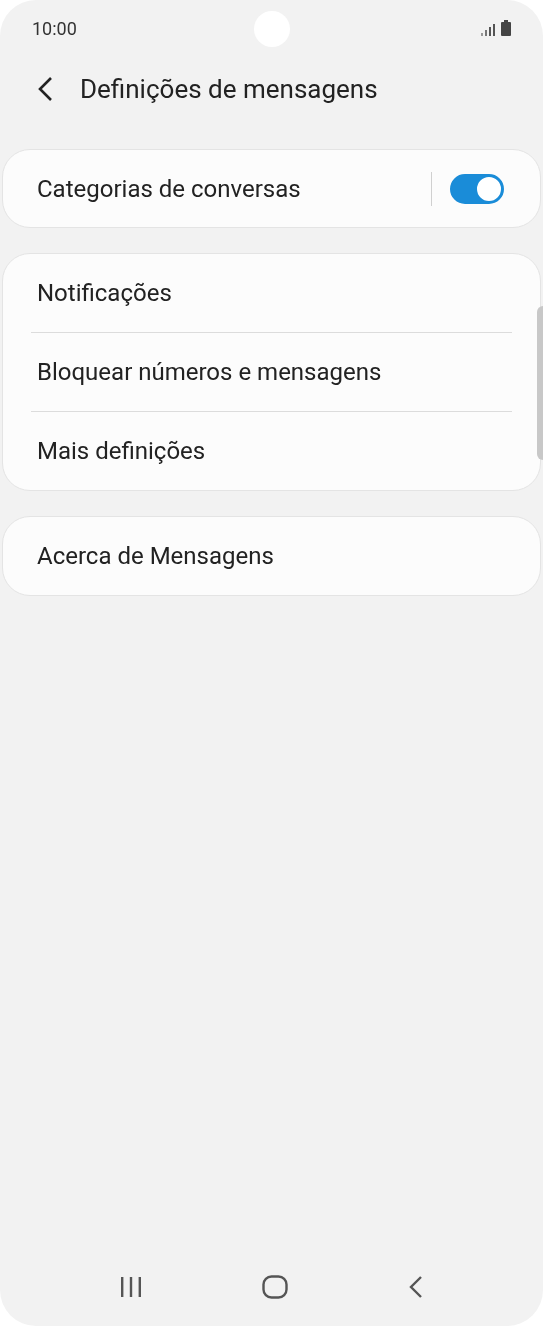 The image size is (543, 1326). Describe the element at coordinates (488, 30) in the screenshot. I see `signal-icon` at that location.